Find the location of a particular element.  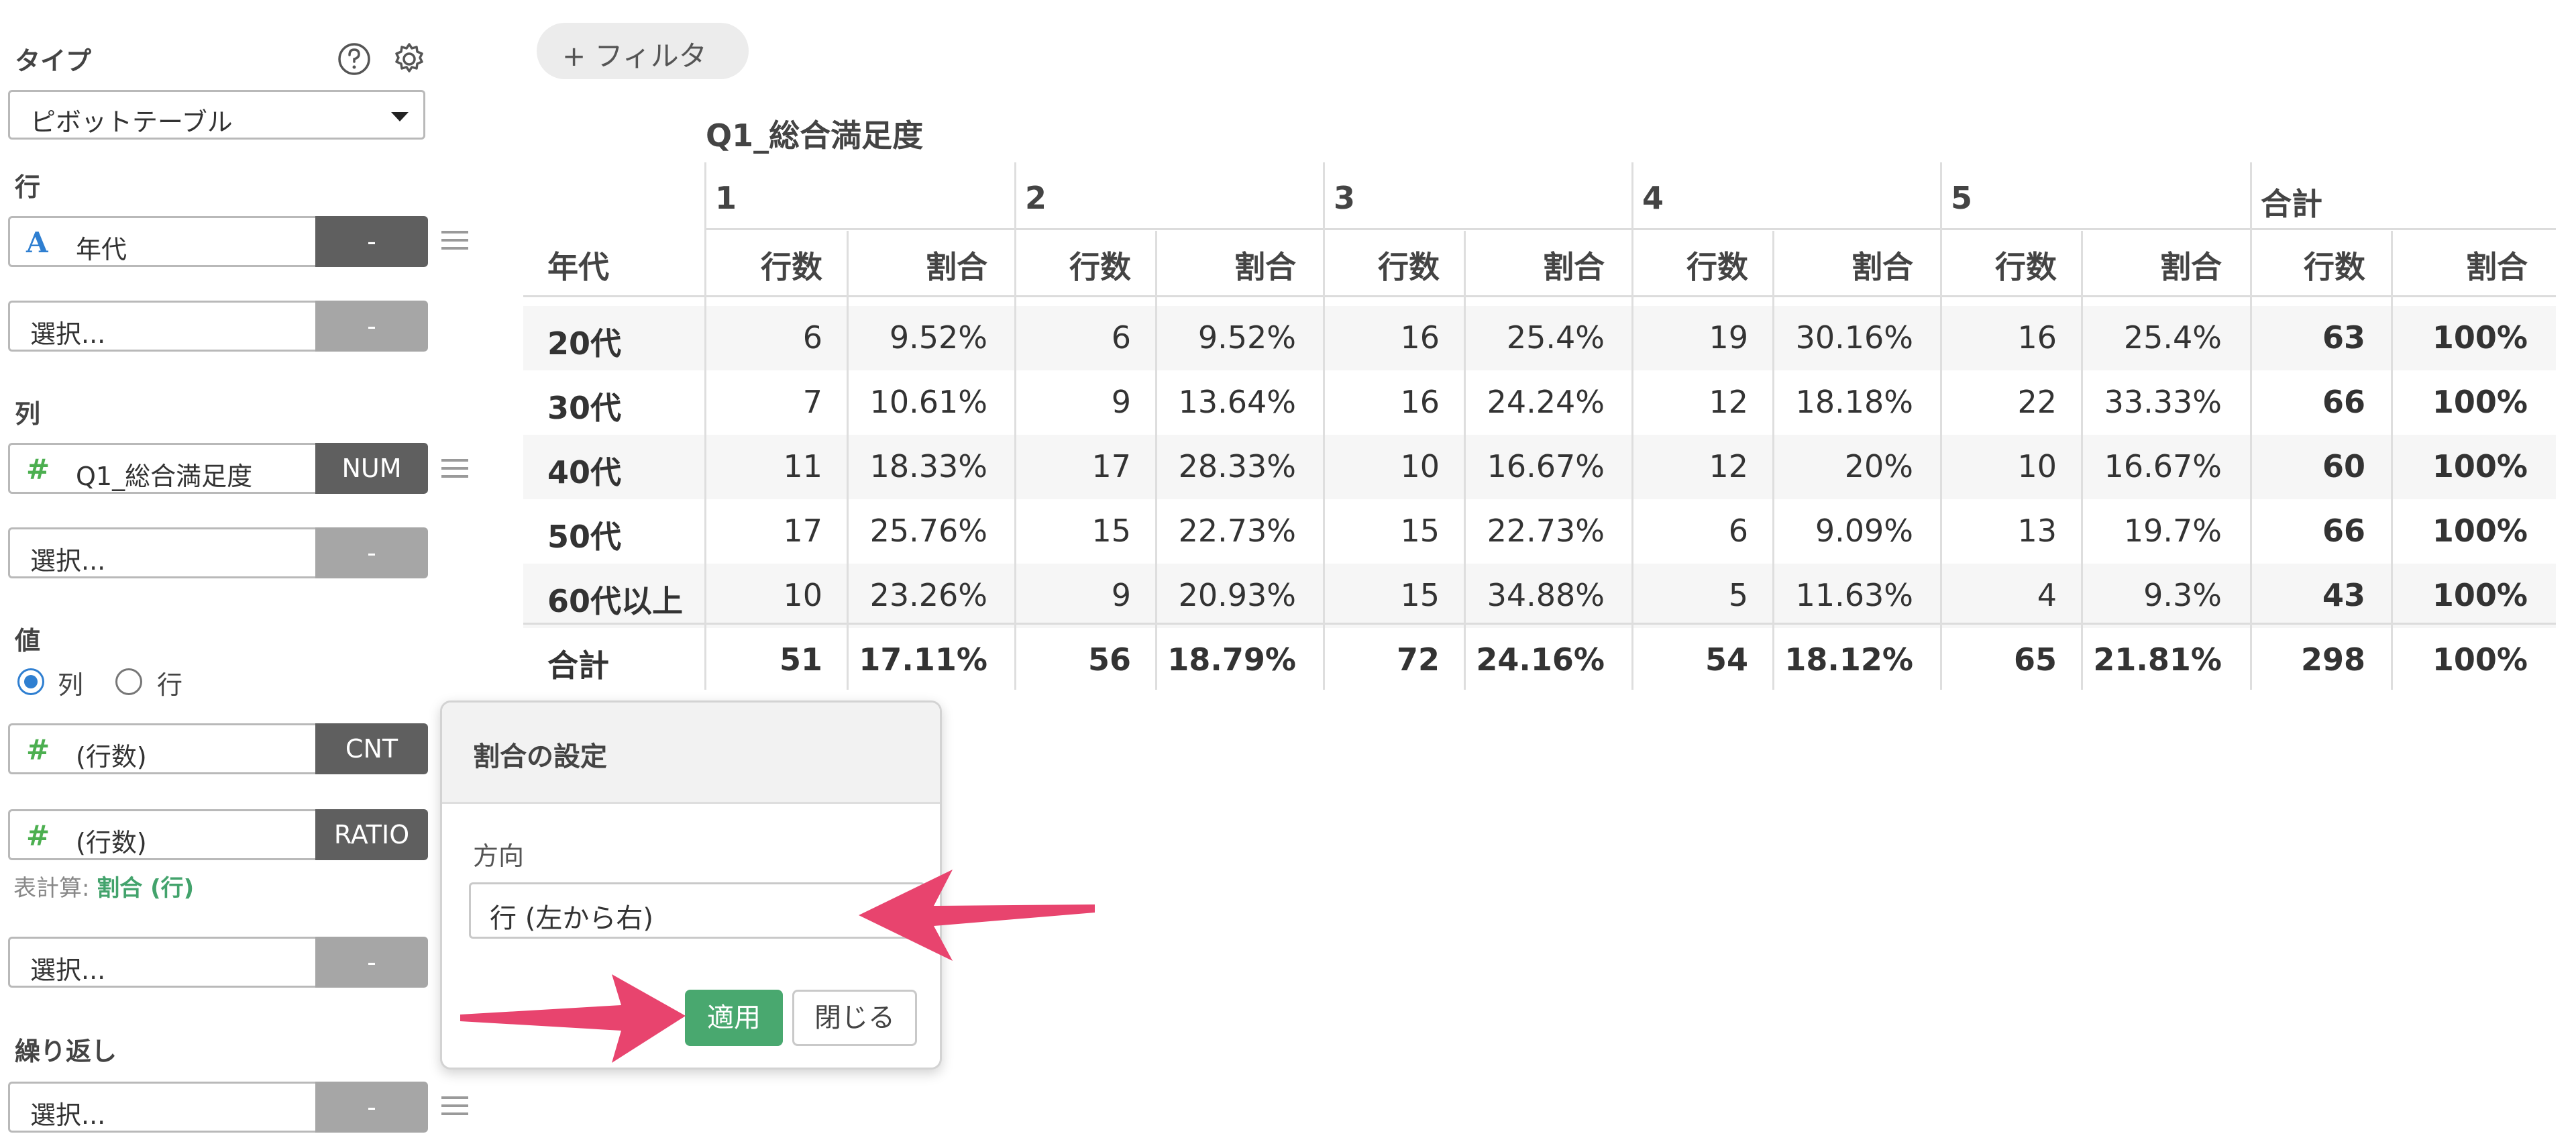

total-ratio-cell: 24.16% is located at coordinates (1540, 659).